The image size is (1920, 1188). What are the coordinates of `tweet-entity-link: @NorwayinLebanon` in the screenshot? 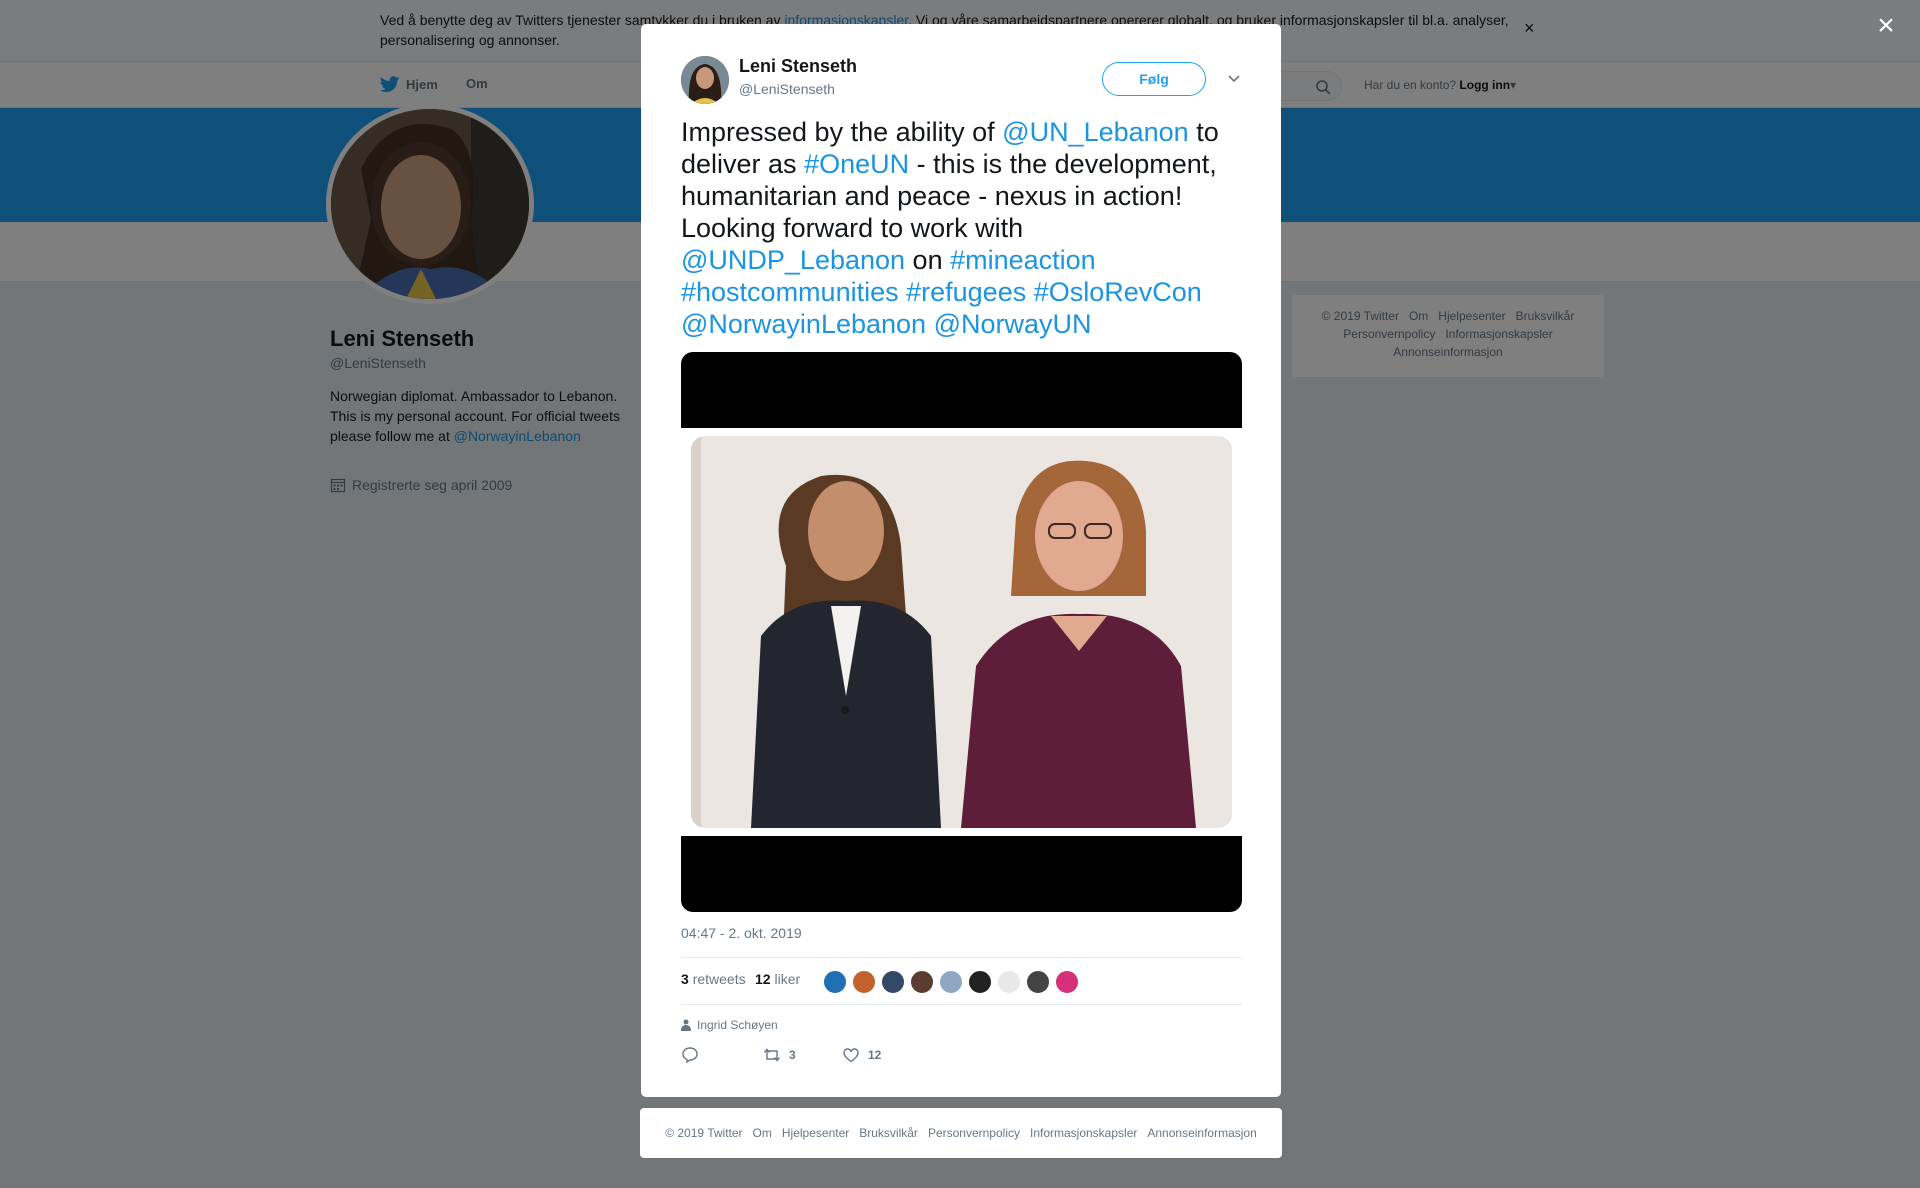 It's located at (803, 324).